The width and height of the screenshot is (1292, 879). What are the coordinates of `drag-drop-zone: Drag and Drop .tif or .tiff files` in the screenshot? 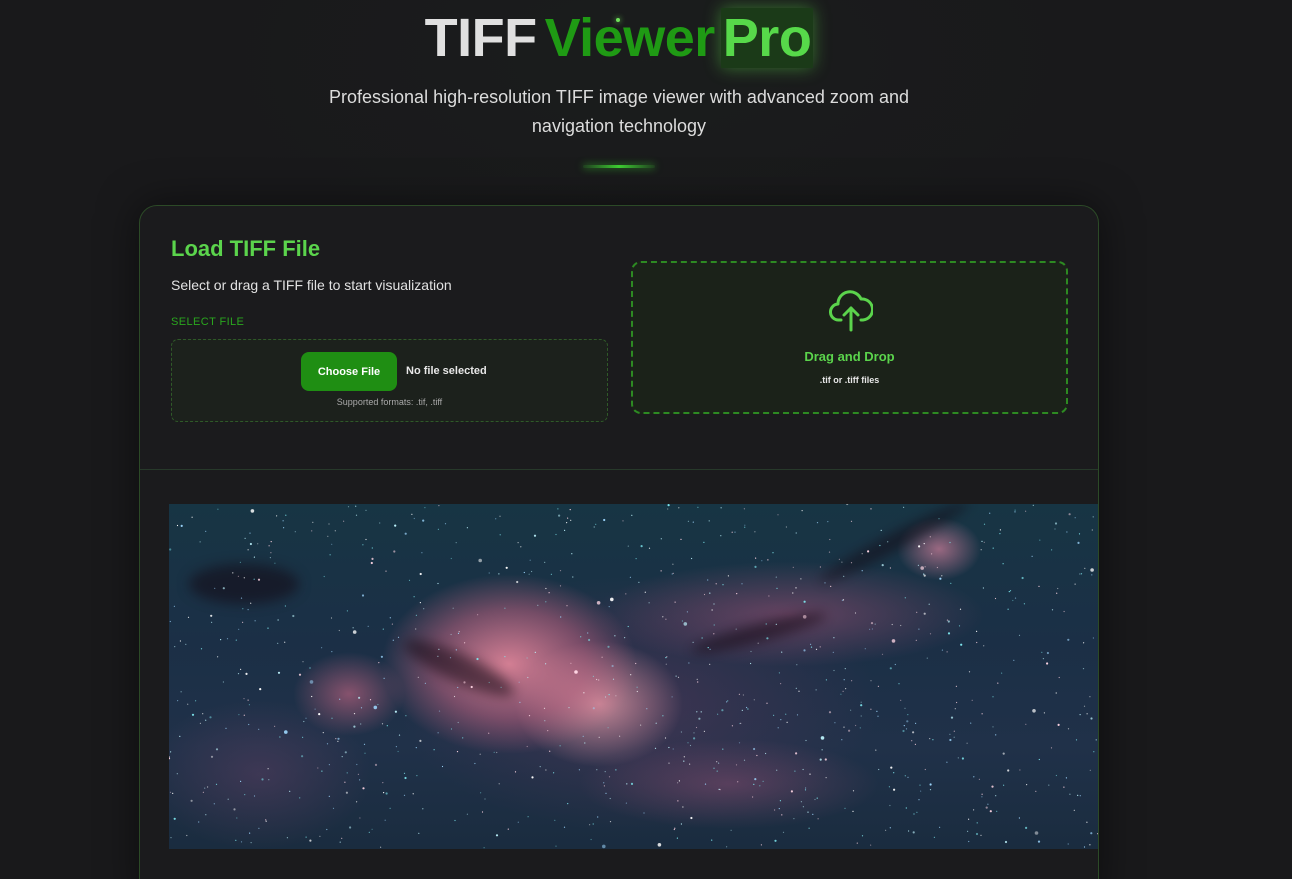 It's located at (849, 337).